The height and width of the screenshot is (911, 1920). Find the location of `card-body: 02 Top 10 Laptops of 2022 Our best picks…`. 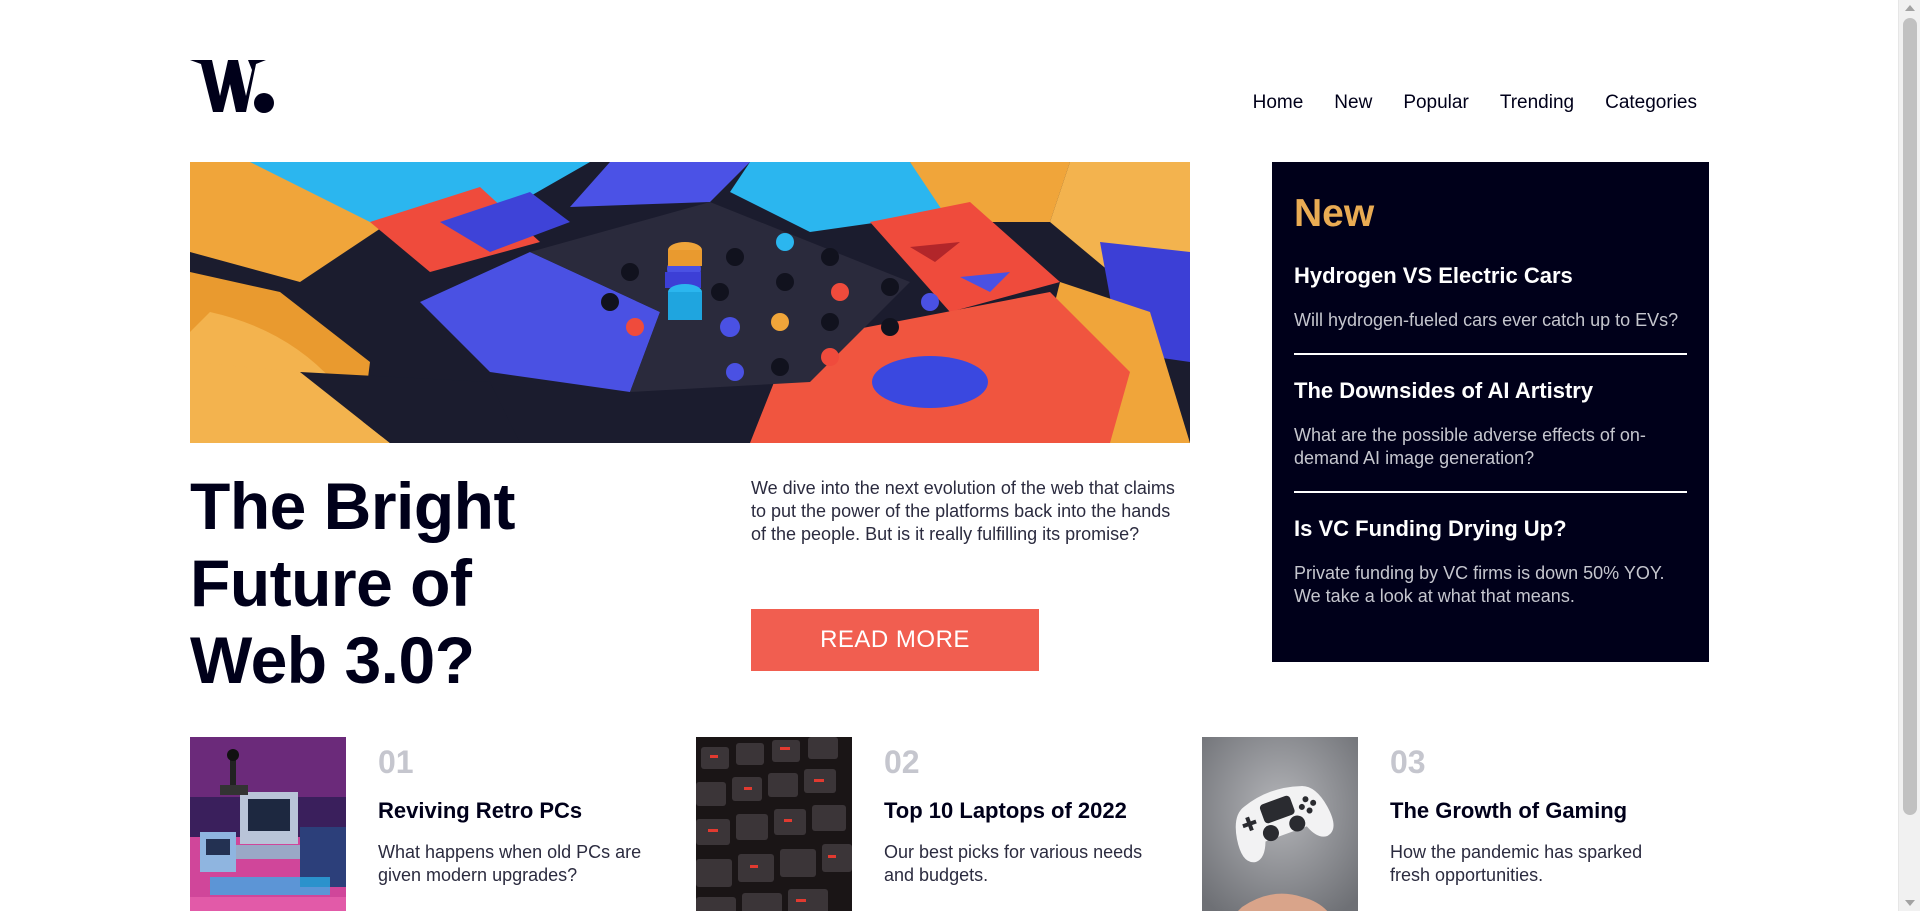

card-body: 02 Top 10 Laptops of 2022 Our best picks… is located at coordinates (1029, 812).